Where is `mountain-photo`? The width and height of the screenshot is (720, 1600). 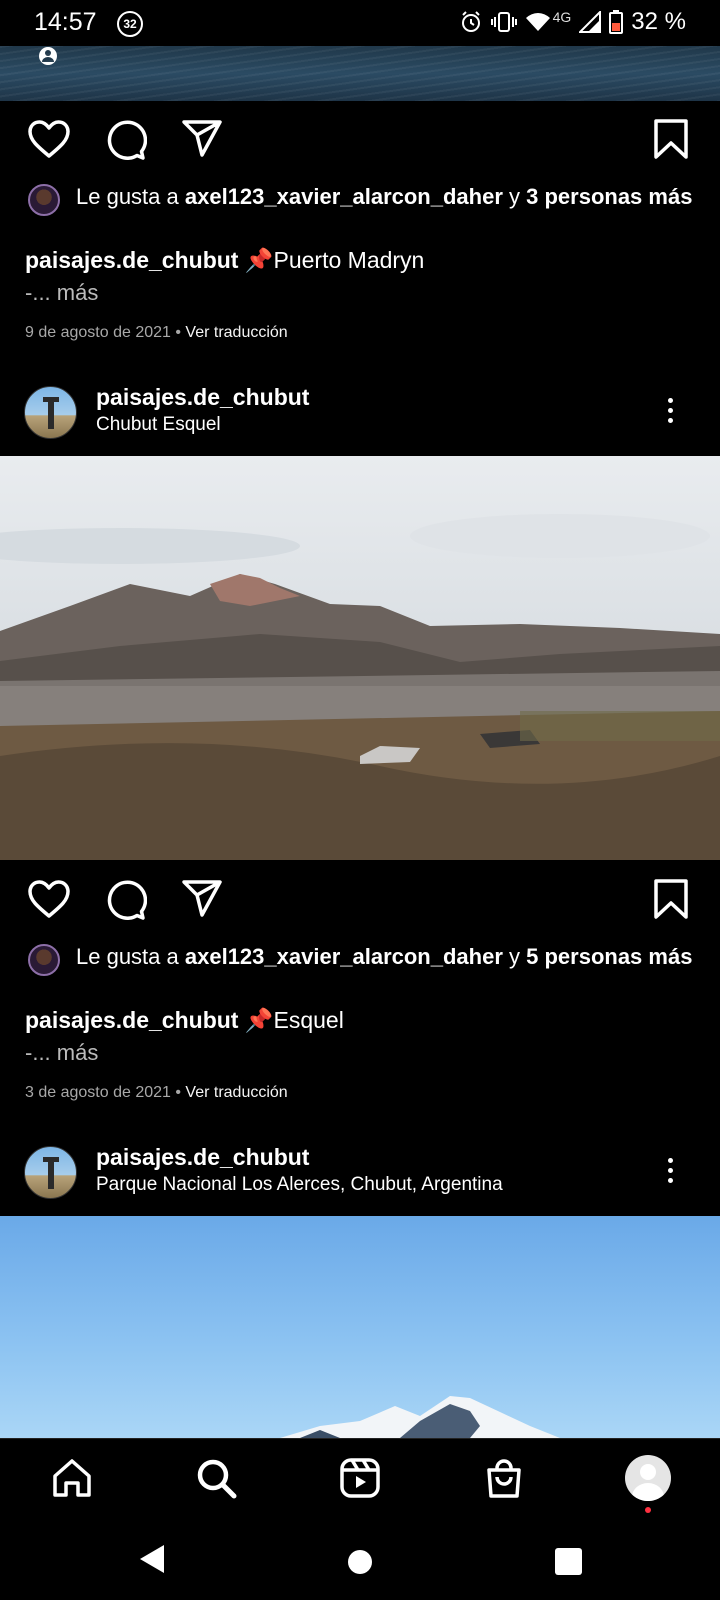 mountain-photo is located at coordinates (420, 1417).